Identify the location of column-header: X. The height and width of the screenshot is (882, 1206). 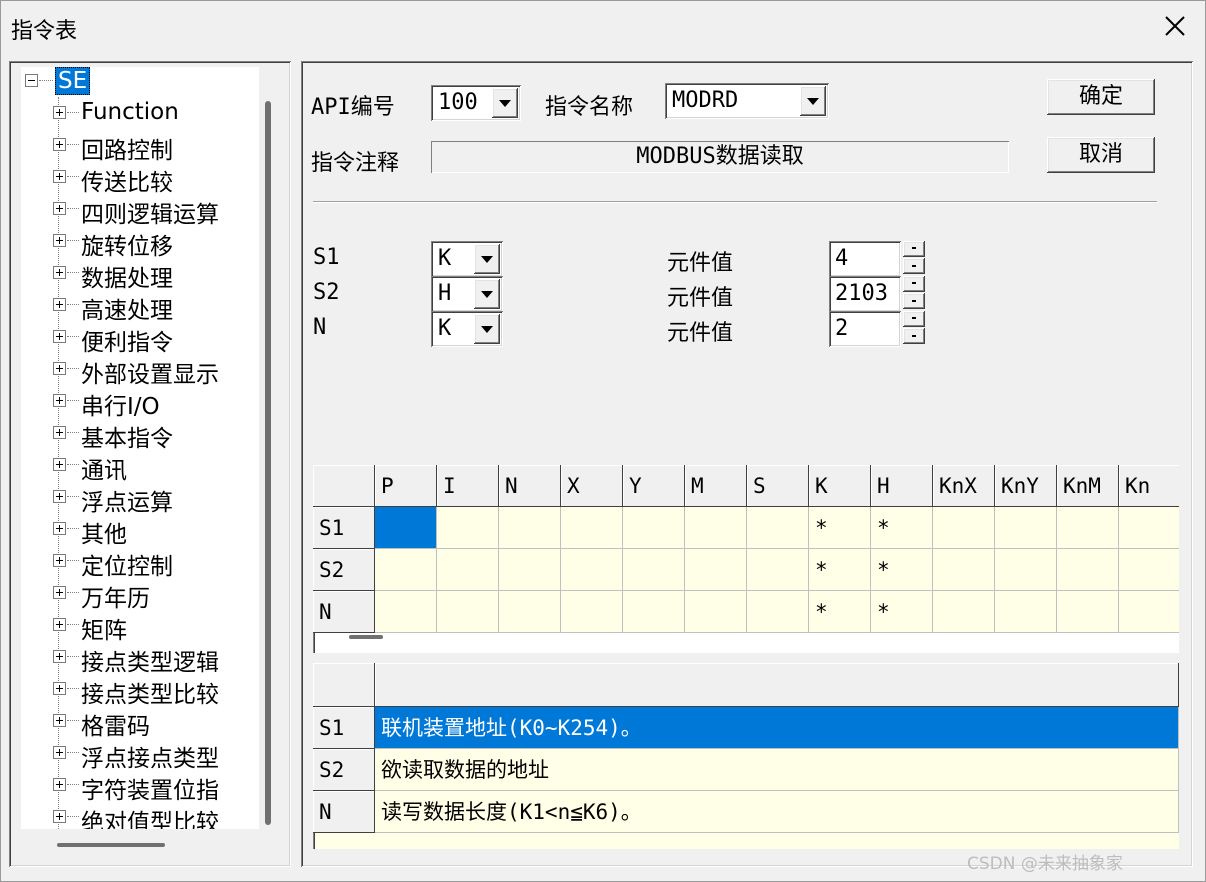
(592, 486).